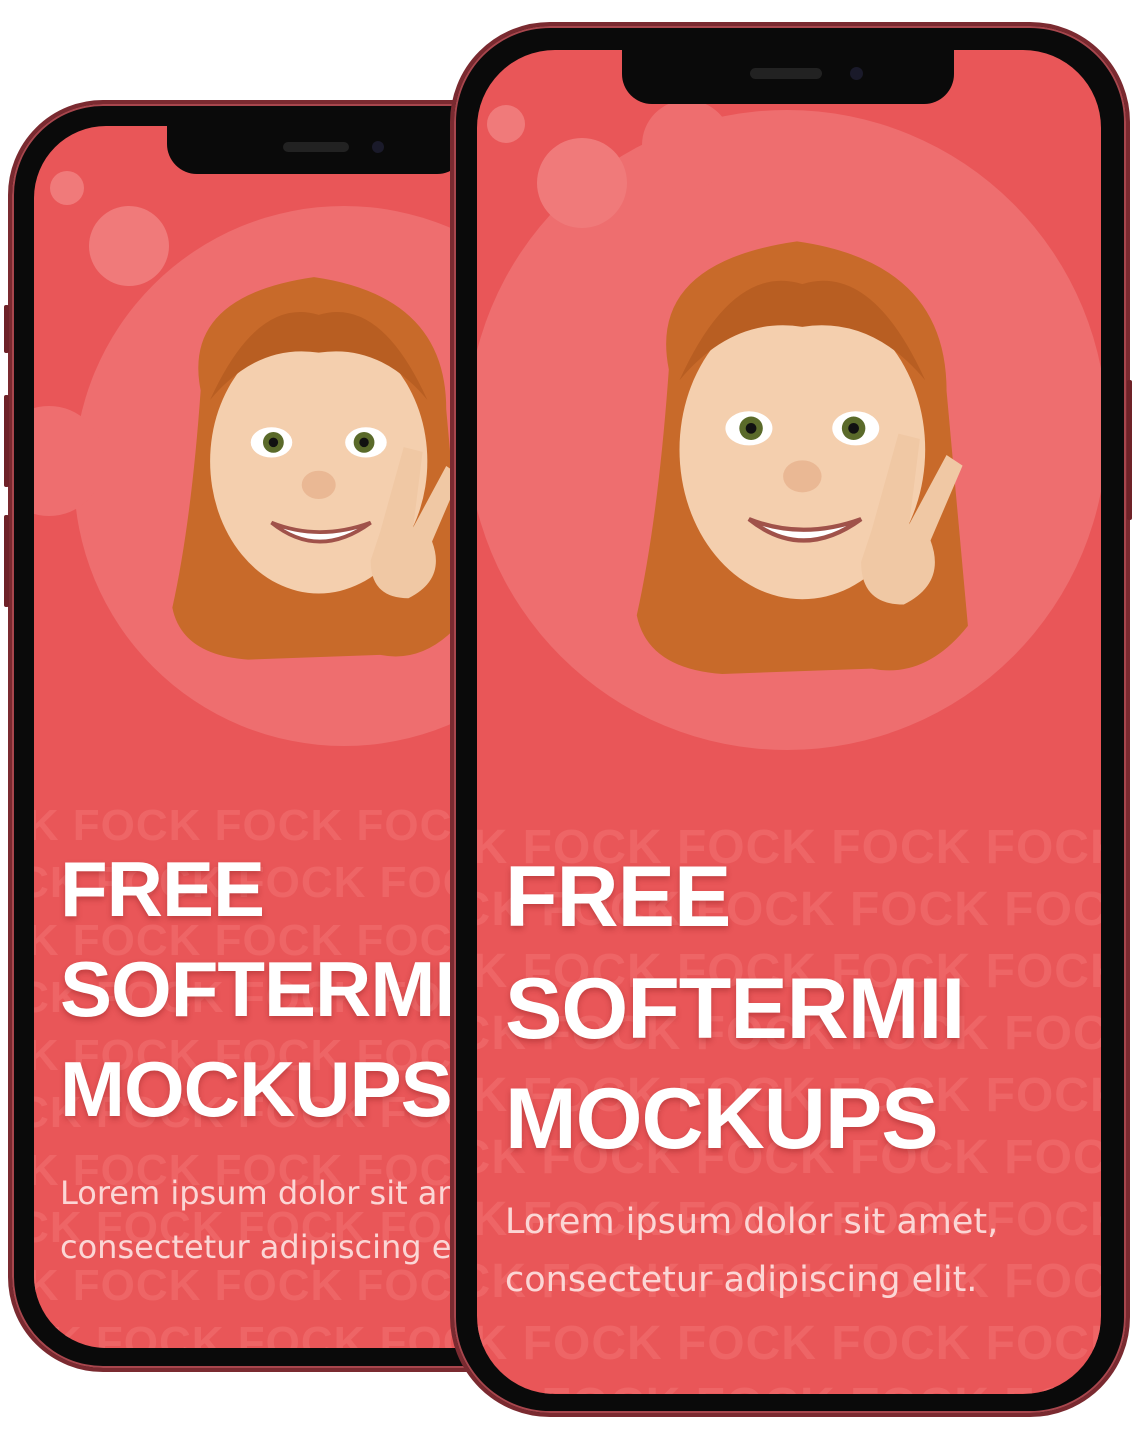  Describe the element at coordinates (789, 1343) in the screenshot. I see `watermark-row: CK FOCK FOCK FOCK FOCK FOCK` at that location.